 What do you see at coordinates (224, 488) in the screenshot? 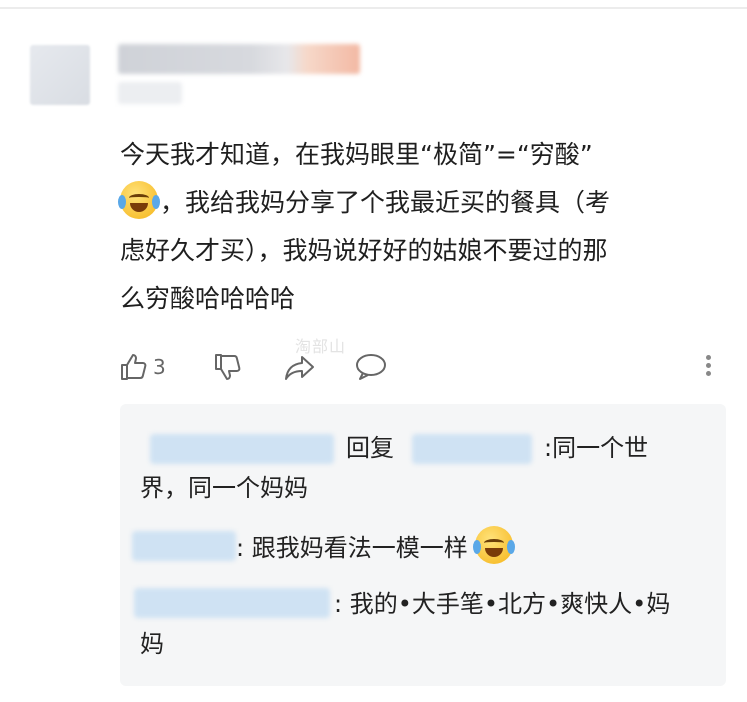
I see `reply-1-text-cont: 界，同一个妈妈` at bounding box center [224, 488].